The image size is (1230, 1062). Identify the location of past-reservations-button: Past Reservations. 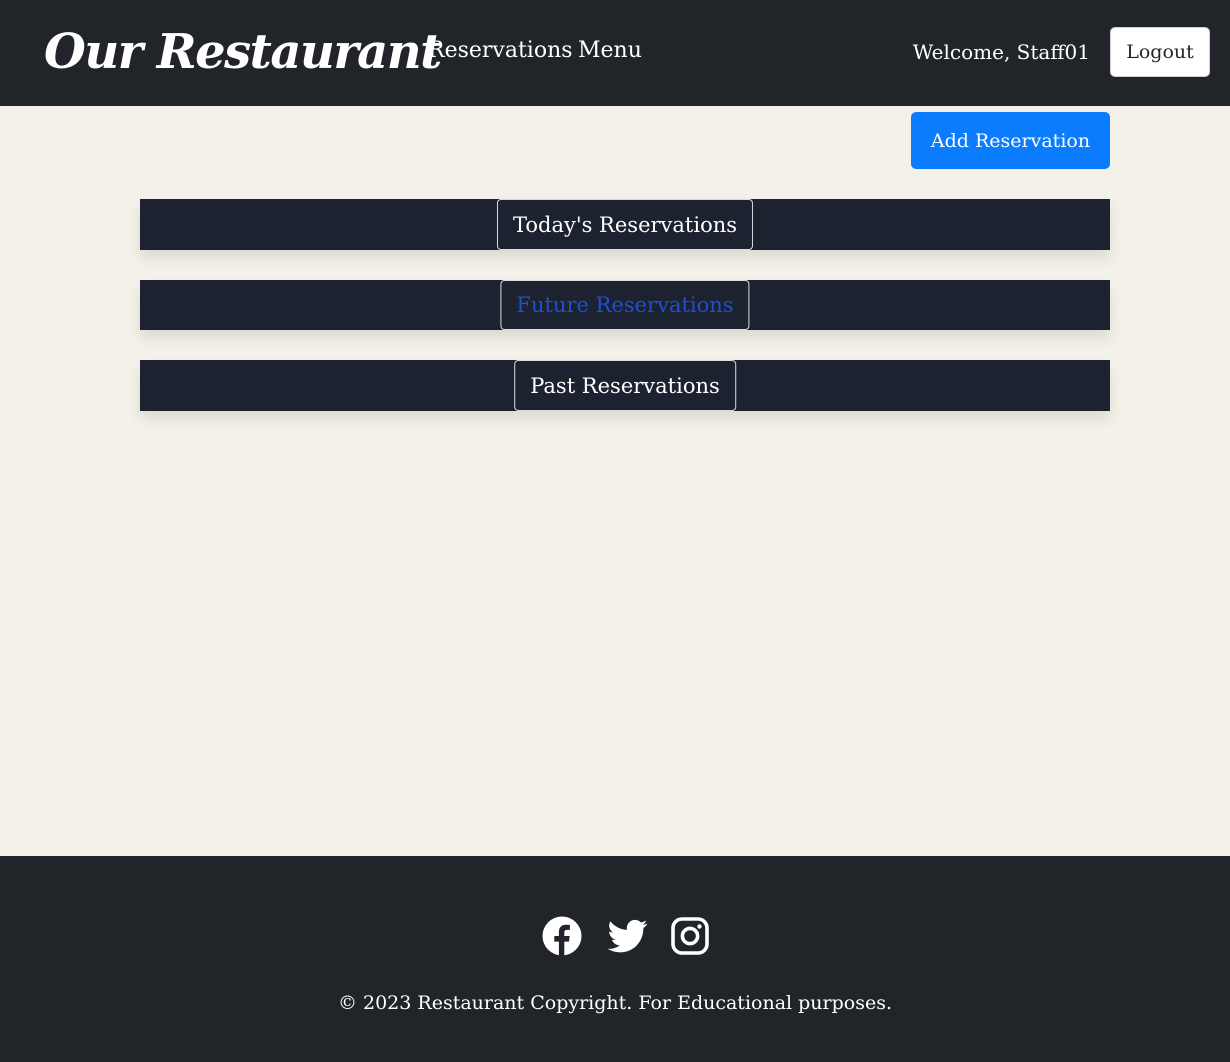
(625, 385).